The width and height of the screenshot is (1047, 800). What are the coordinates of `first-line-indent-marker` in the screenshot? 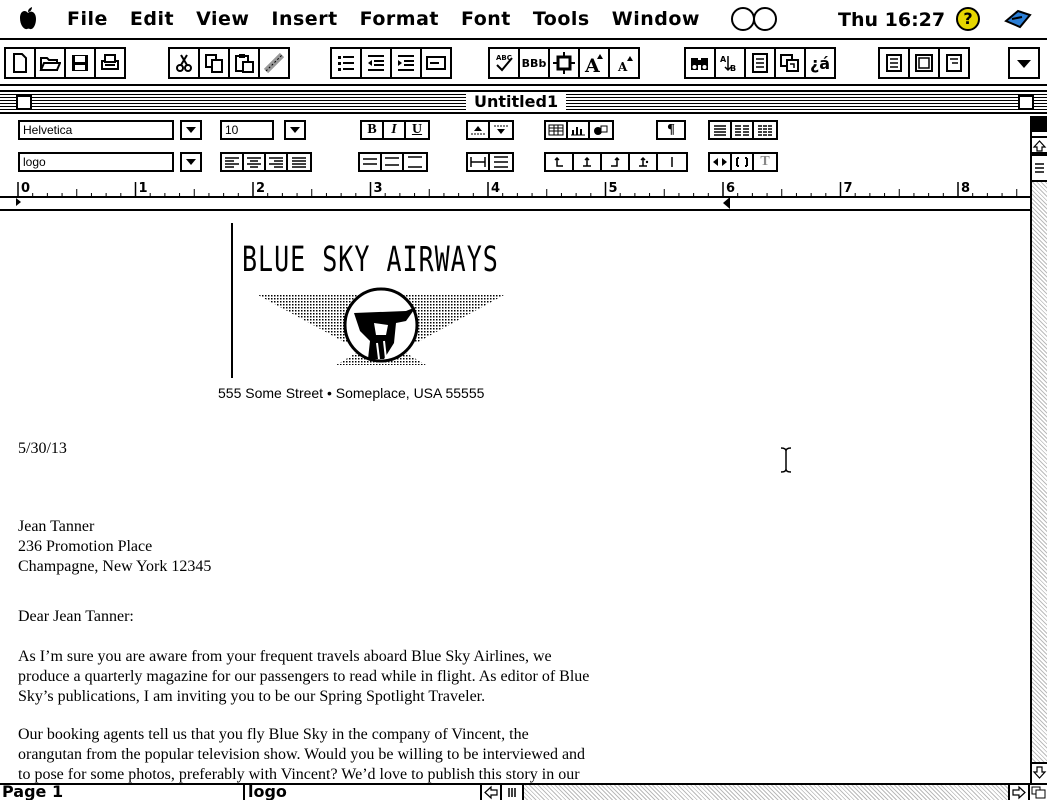 It's located at (18, 202).